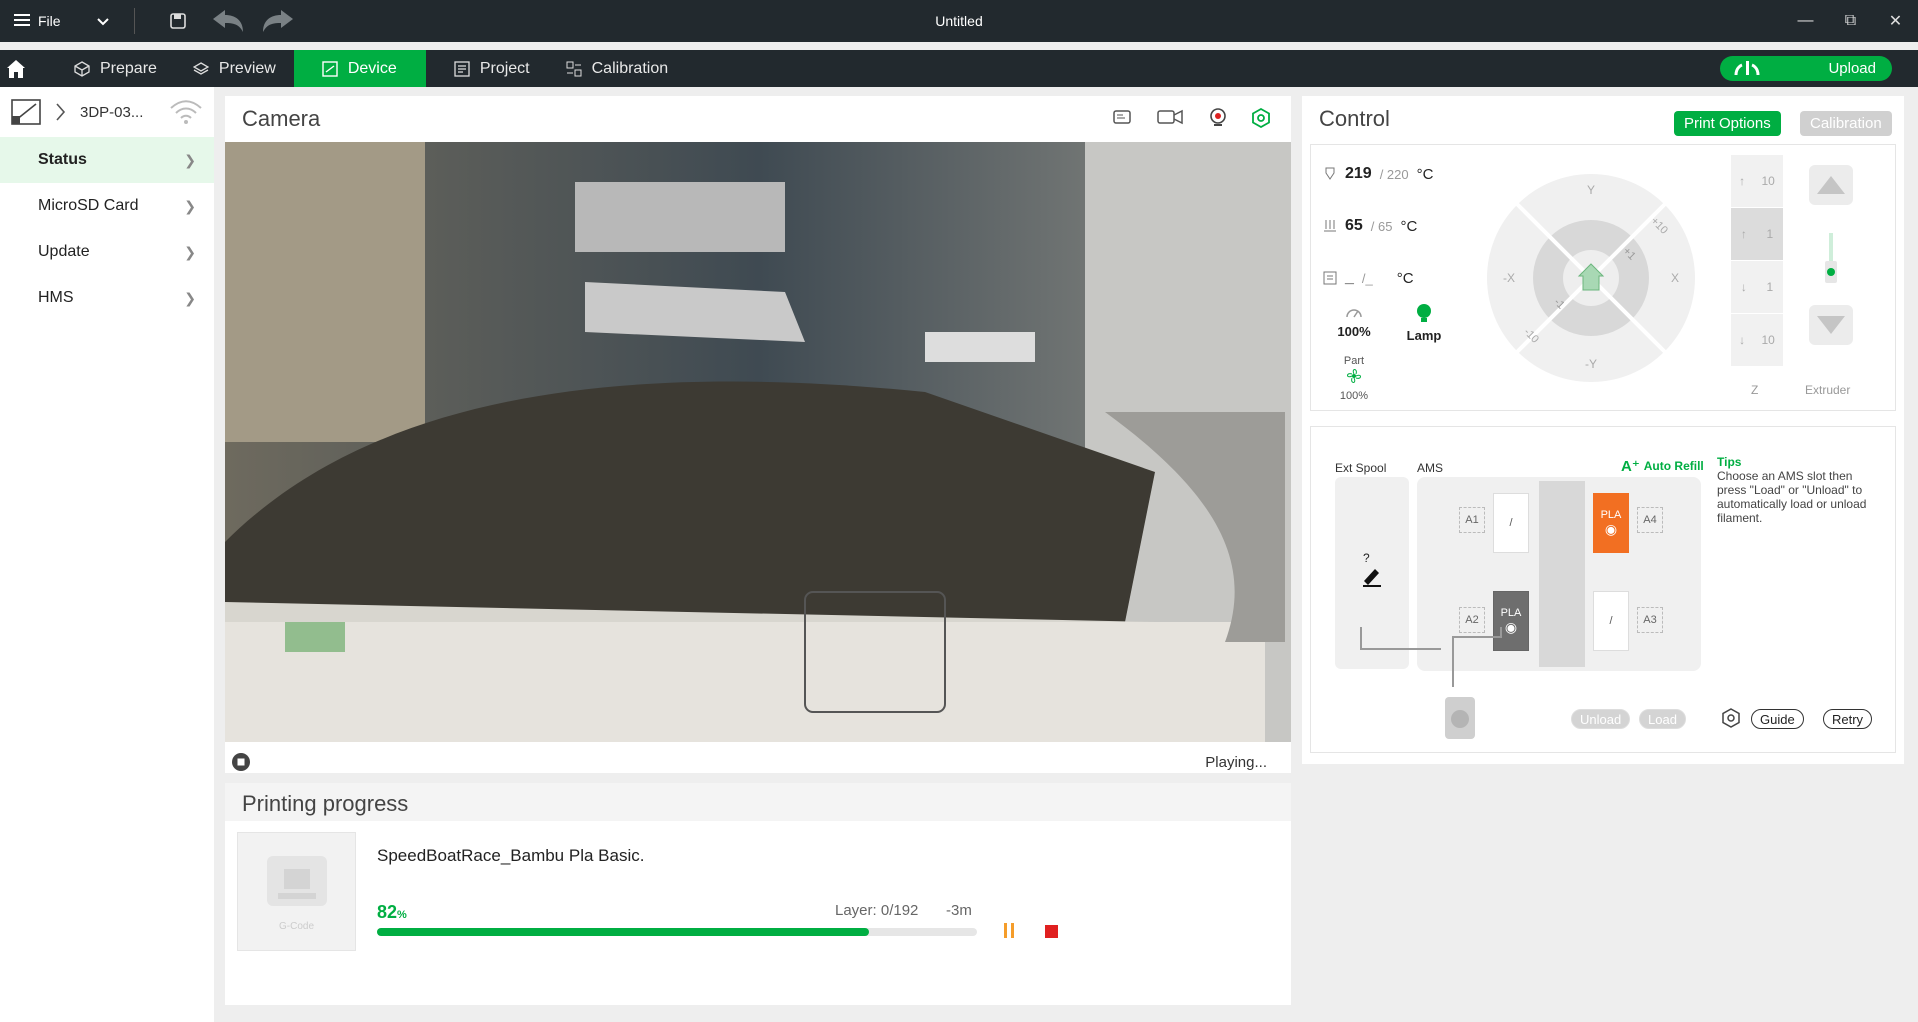 Image resolution: width=1918 pixels, height=1022 pixels. Describe the element at coordinates (1852, 68) in the screenshot. I see `upload-label: Upload` at that location.